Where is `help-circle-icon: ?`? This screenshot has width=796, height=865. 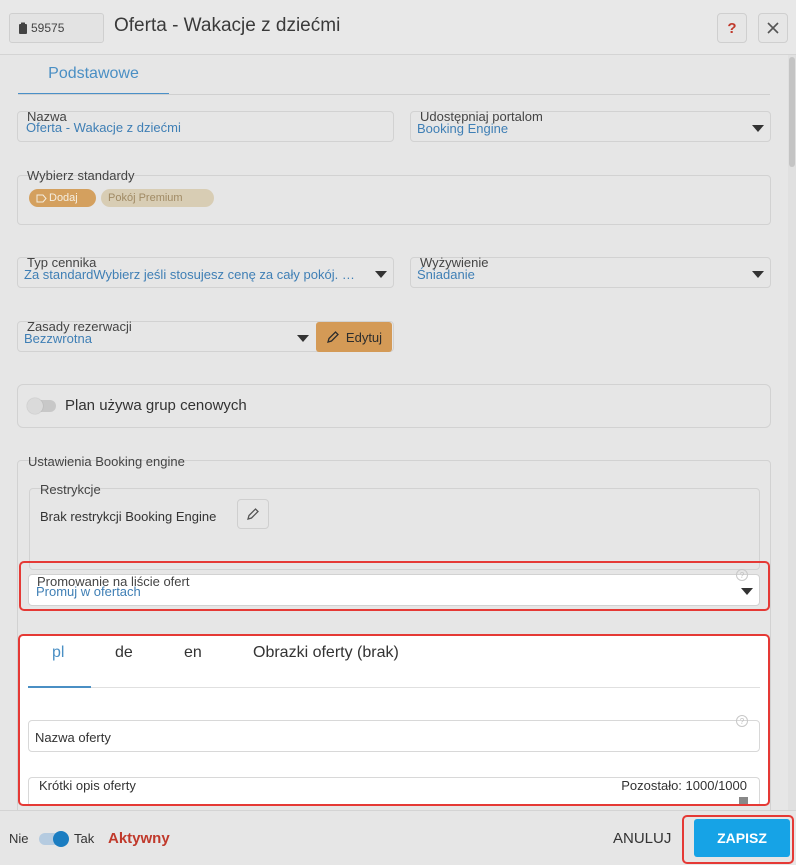
help-circle-icon: ? is located at coordinates (742, 575).